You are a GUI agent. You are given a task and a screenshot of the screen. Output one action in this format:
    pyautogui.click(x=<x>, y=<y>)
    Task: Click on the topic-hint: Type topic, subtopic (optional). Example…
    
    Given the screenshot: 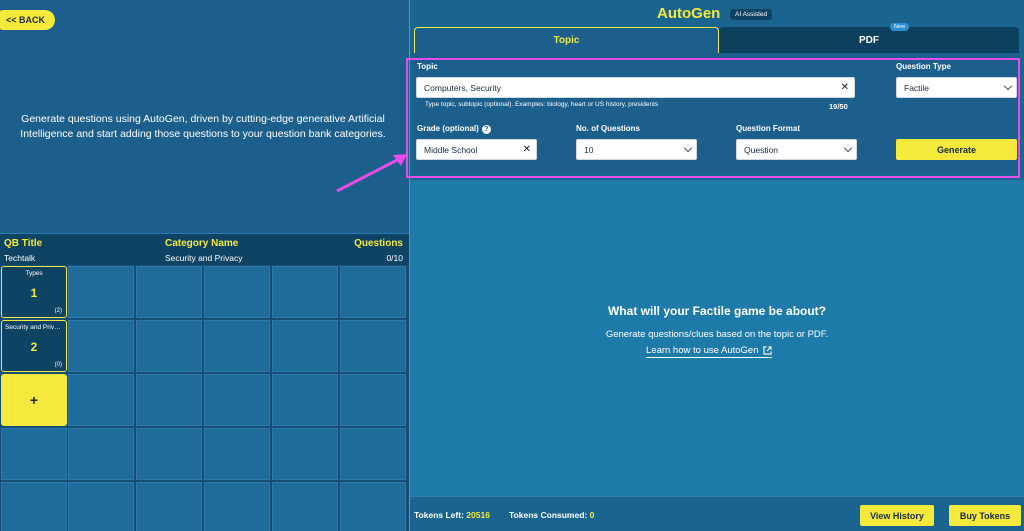 What is the action you would take?
    pyautogui.click(x=542, y=104)
    